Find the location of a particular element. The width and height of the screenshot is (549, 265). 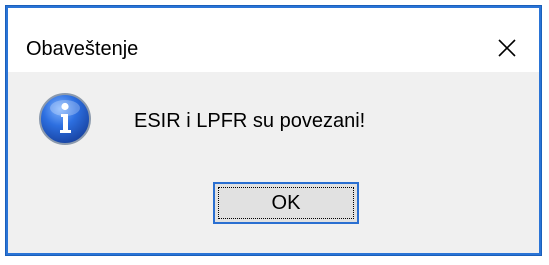

dialog-message: ESIR i LPFR su povezani! is located at coordinates (250, 121).